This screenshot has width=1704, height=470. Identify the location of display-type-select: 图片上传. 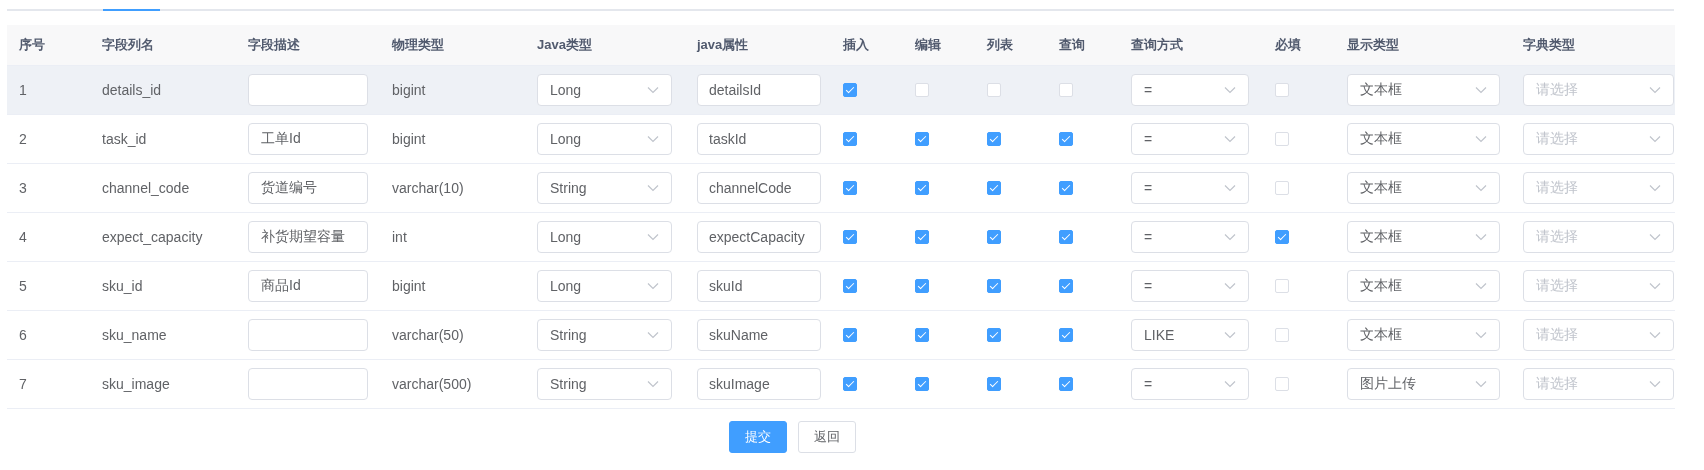
(1423, 384).